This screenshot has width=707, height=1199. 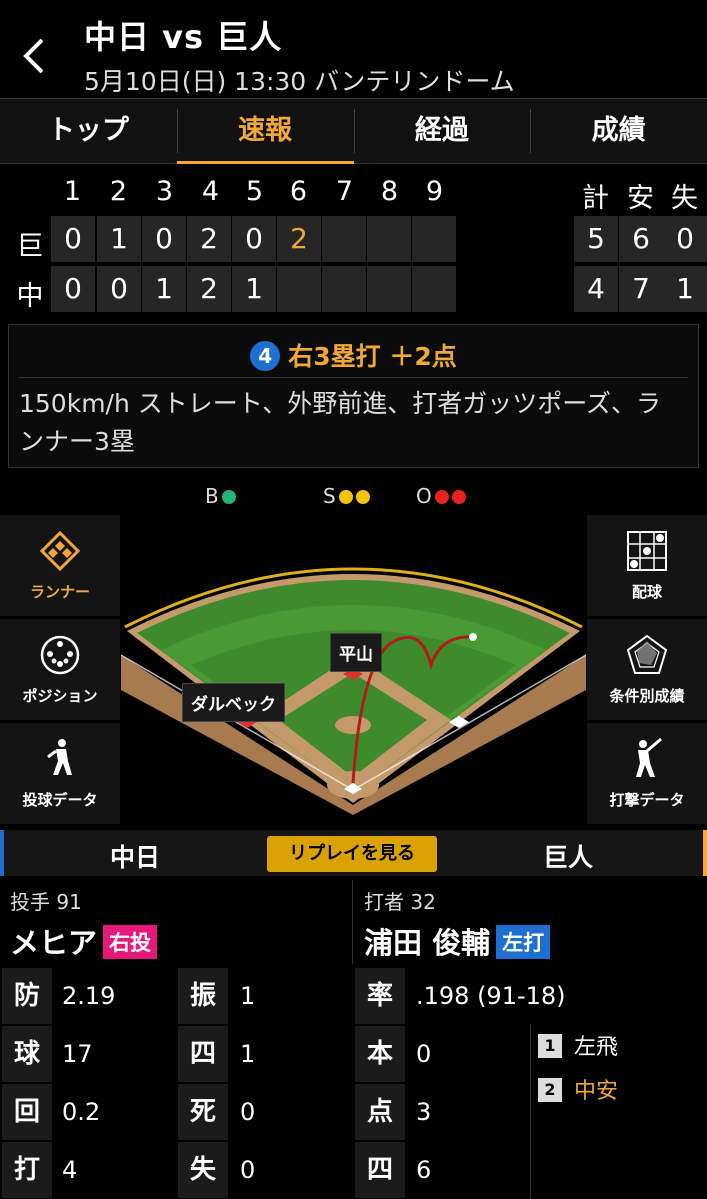 What do you see at coordinates (684, 198) in the screenshot?
I see `total-header-errors: 失` at bounding box center [684, 198].